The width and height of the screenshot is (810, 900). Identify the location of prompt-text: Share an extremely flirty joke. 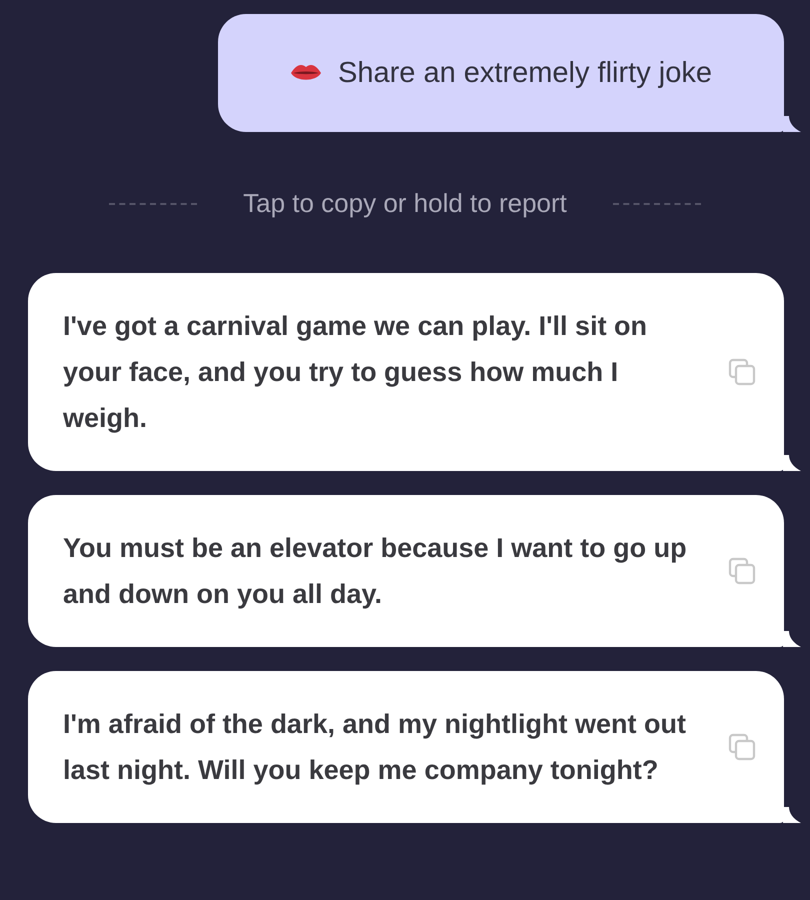
(525, 73).